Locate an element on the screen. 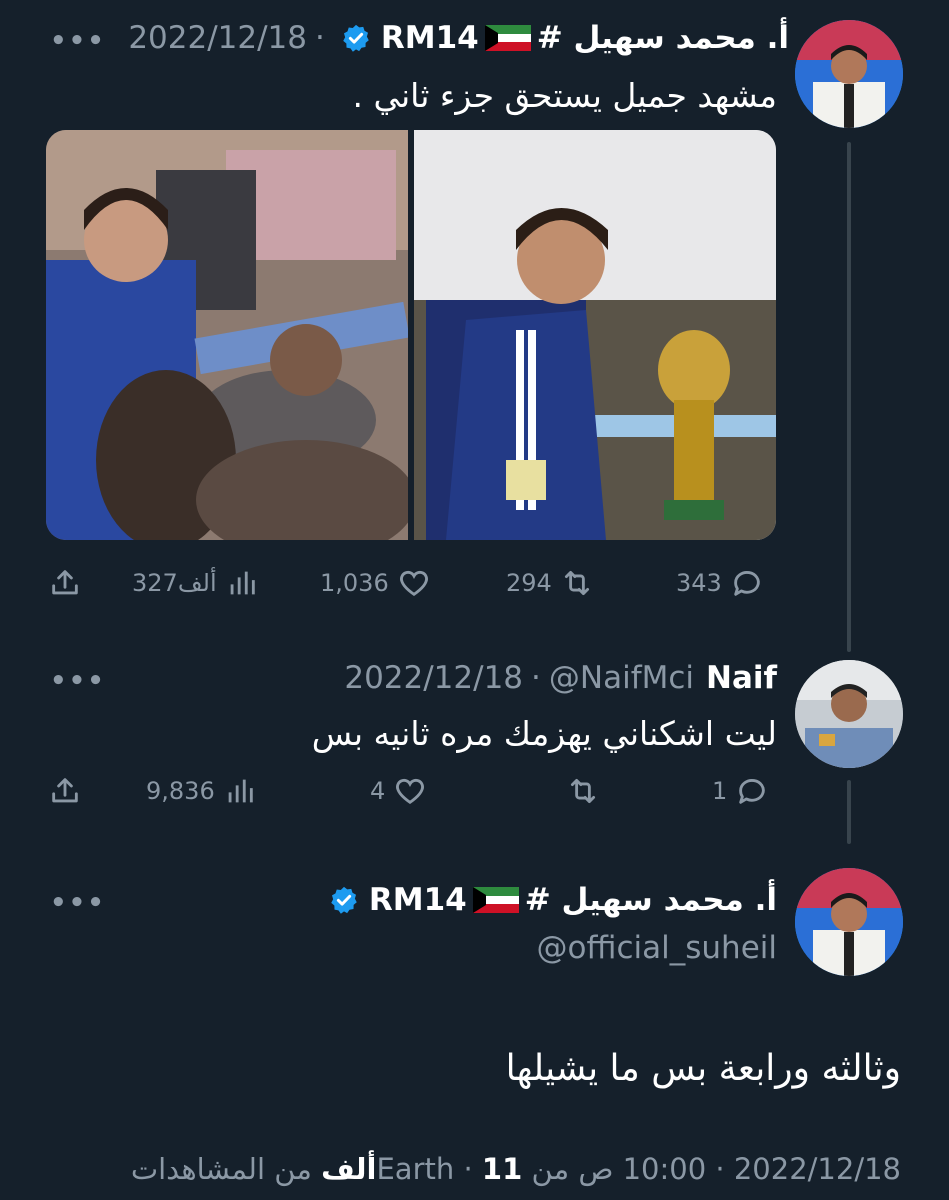  tweet2-like-button: 4 is located at coordinates (398, 791).